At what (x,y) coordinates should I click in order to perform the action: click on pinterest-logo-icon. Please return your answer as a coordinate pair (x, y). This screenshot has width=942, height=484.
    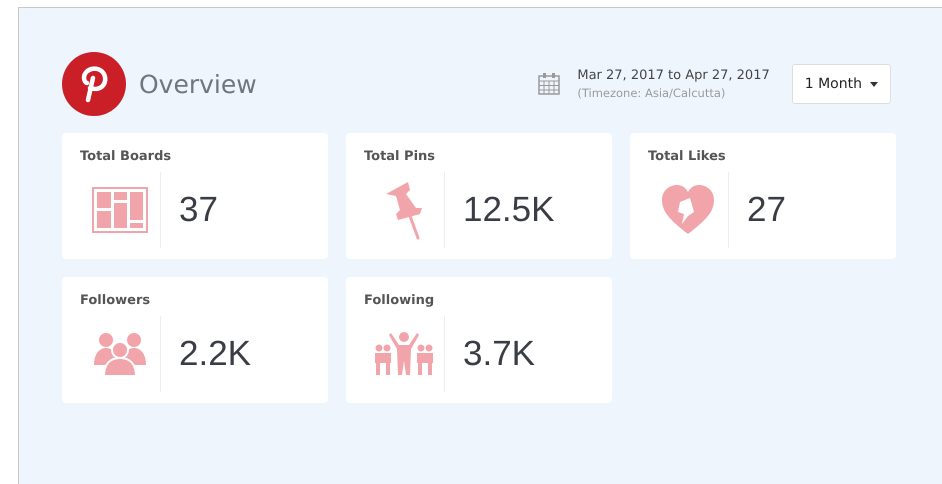
    Looking at the image, I should click on (94, 84).